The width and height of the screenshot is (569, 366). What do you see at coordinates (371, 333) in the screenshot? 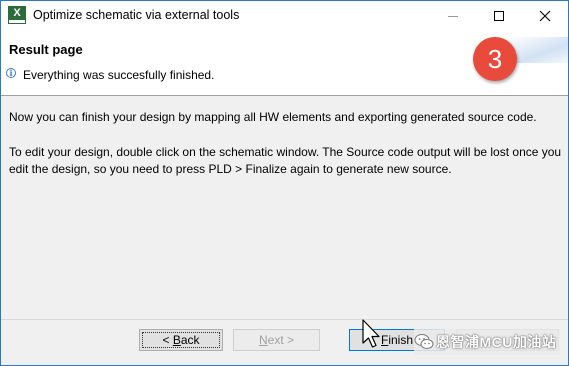
I see `mouse-cursor-icon` at bounding box center [371, 333].